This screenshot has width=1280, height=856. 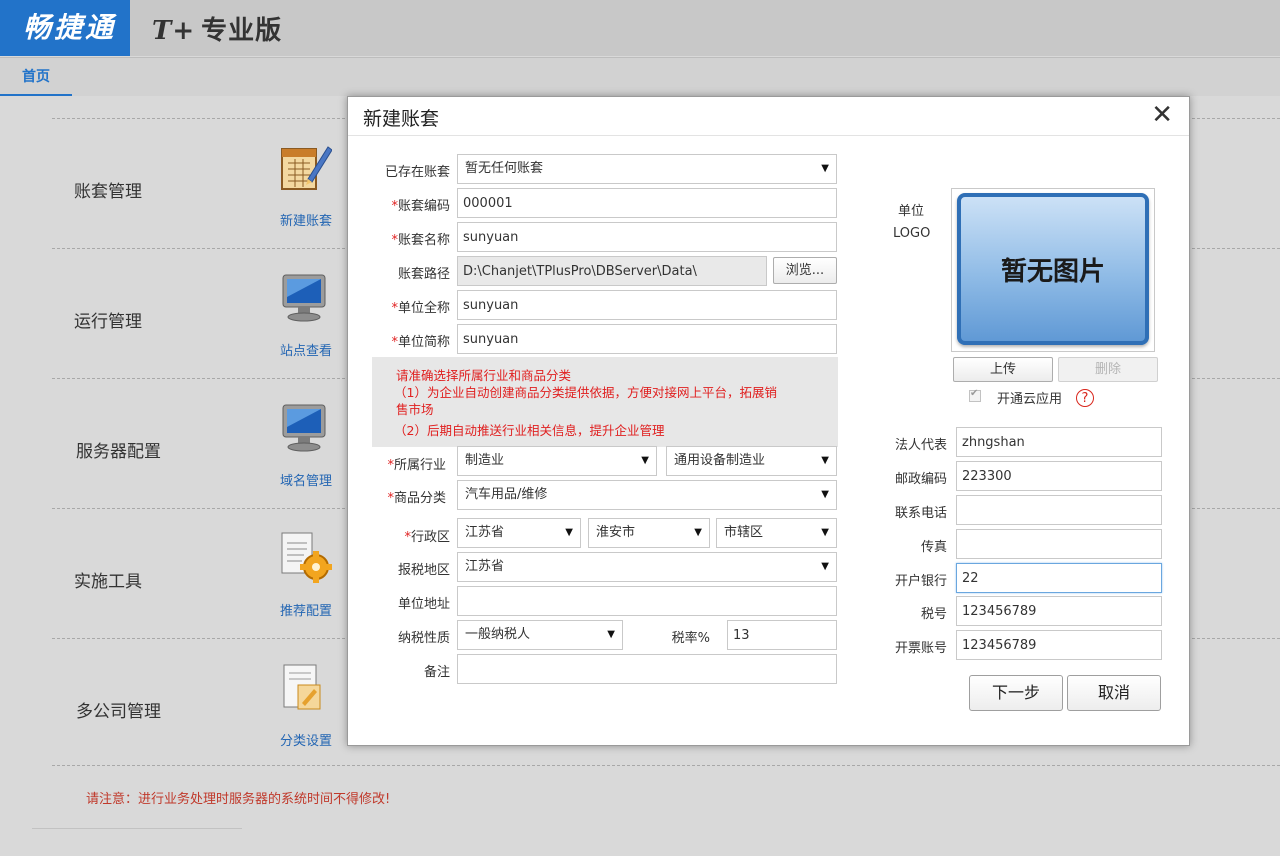 What do you see at coordinates (305, 688) in the screenshot?
I see `document-edit-icon` at bounding box center [305, 688].